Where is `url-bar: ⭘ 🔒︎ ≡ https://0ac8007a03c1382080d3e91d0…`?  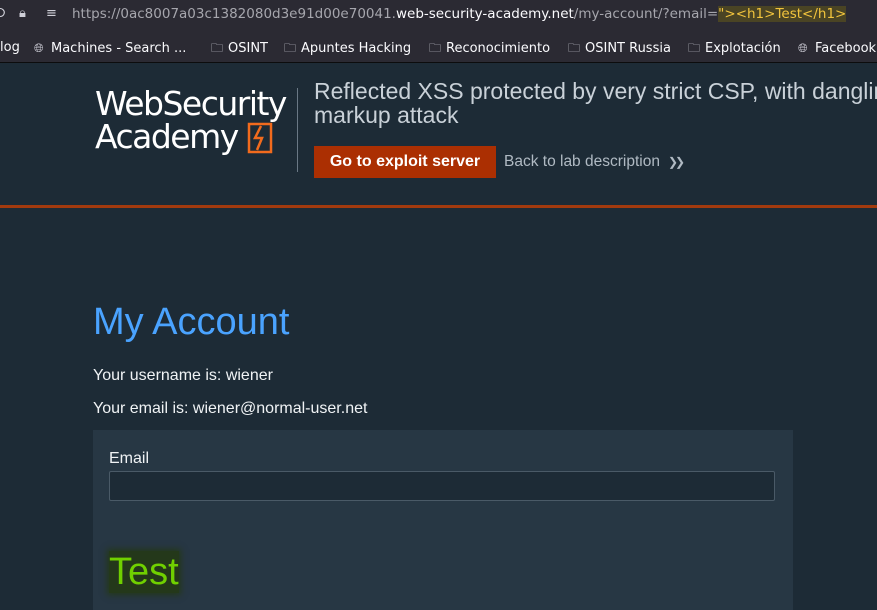 url-bar: ⭘ 🔒︎ ≡ https://0ac8007a03c1382080d3e91d0… is located at coordinates (438, 15).